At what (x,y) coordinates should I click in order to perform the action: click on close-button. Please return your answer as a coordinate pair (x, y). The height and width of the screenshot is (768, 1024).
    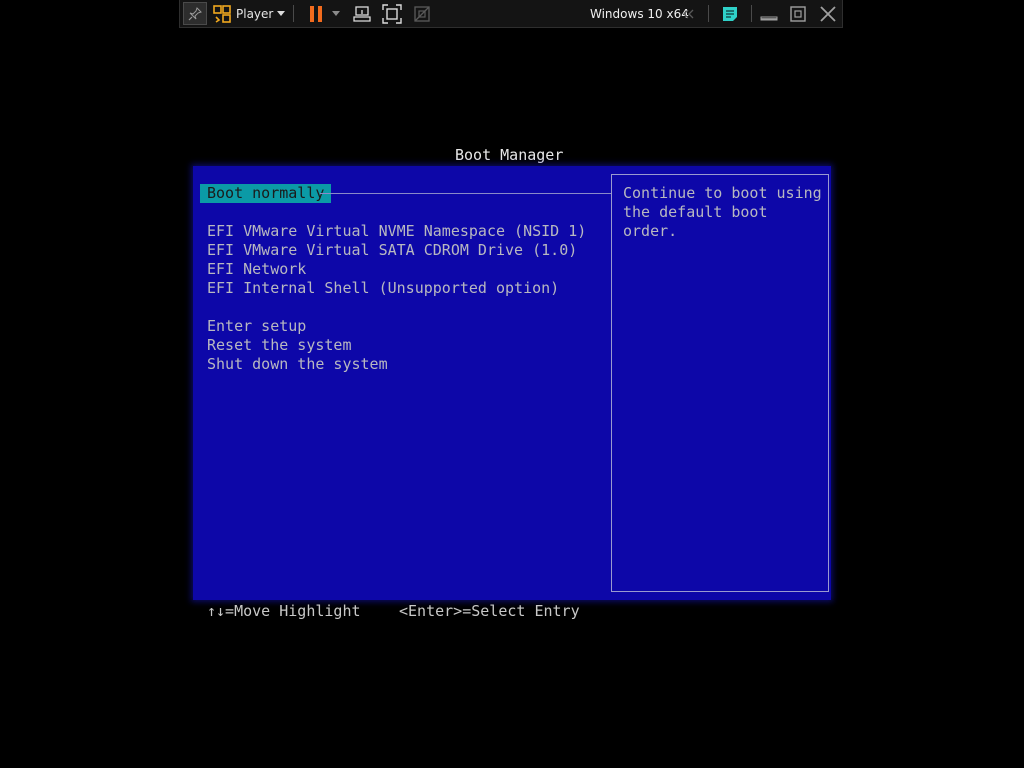
    Looking at the image, I should click on (828, 13).